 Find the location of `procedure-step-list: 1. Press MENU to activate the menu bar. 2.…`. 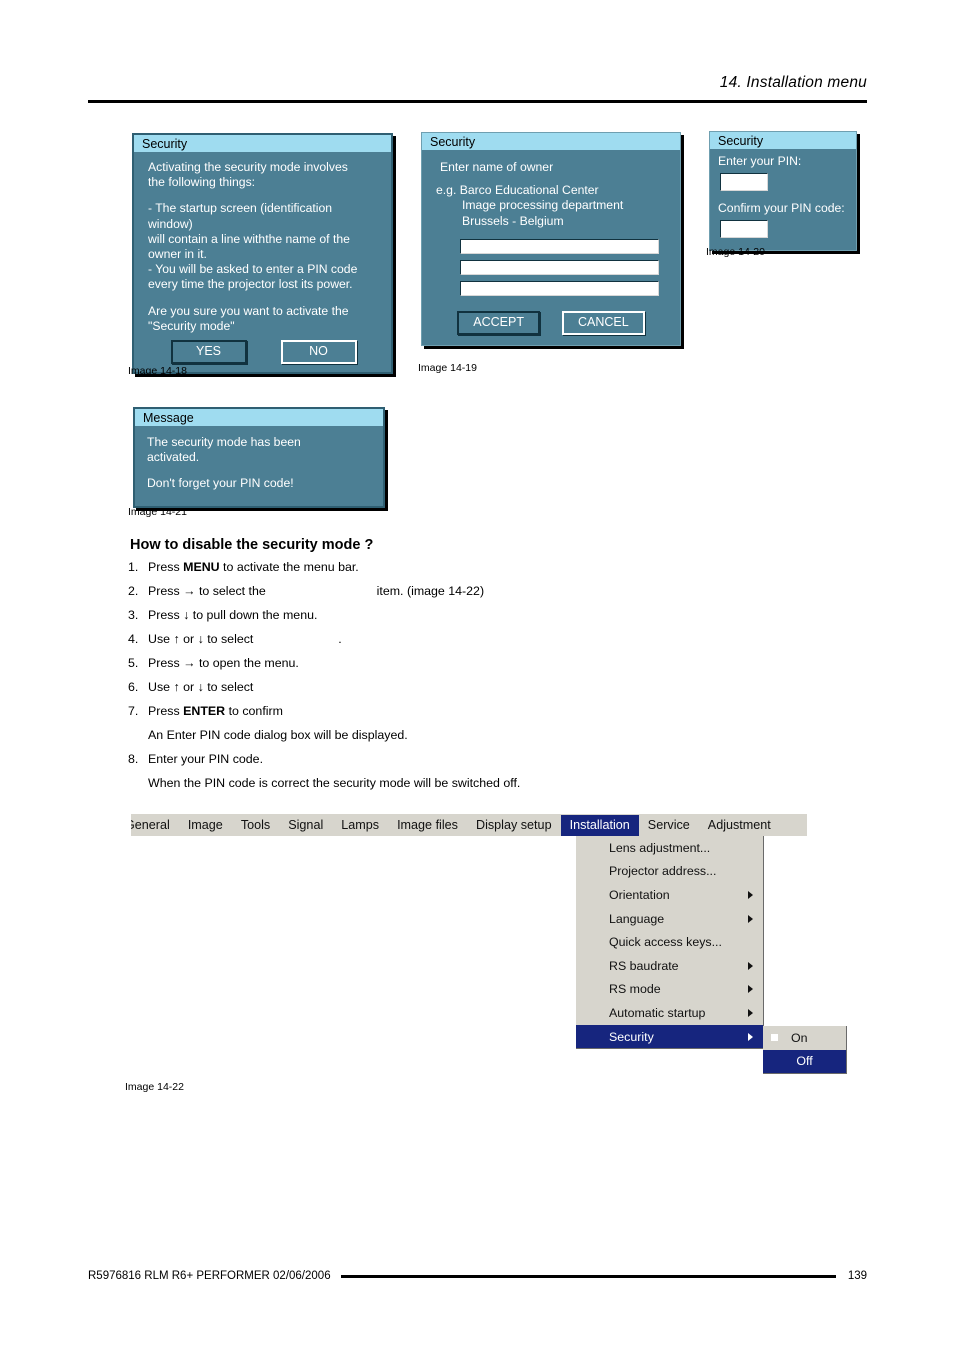

procedure-step-list: 1. Press MENU to activate the menu bar. 2.… is located at coordinates (478, 680).